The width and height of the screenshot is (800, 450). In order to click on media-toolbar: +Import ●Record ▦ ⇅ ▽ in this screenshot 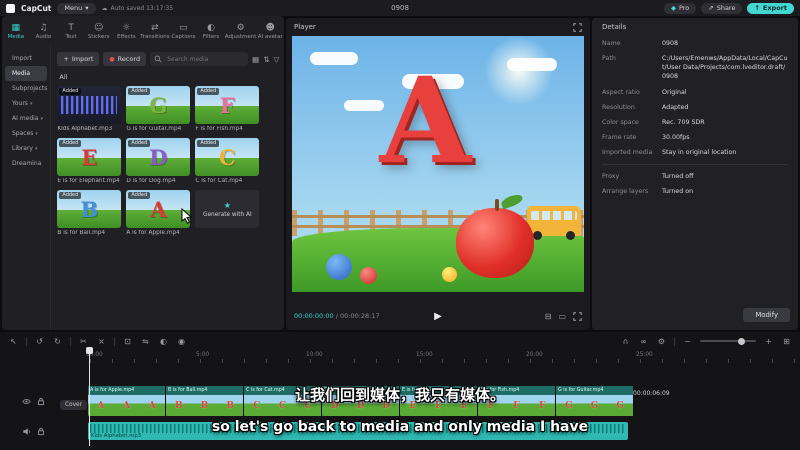, I will do `click(168, 59)`.